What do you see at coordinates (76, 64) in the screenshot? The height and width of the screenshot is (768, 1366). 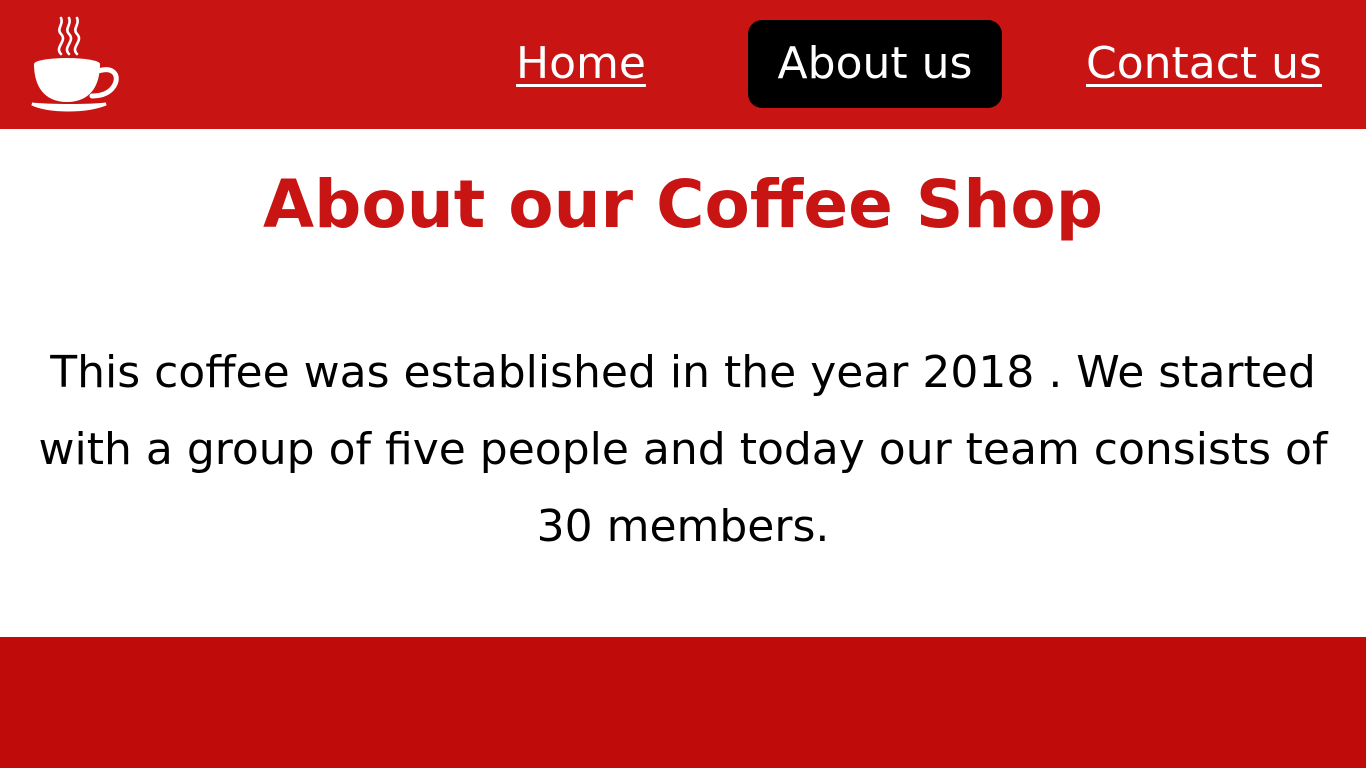 I see `coffee-cup-icon` at bounding box center [76, 64].